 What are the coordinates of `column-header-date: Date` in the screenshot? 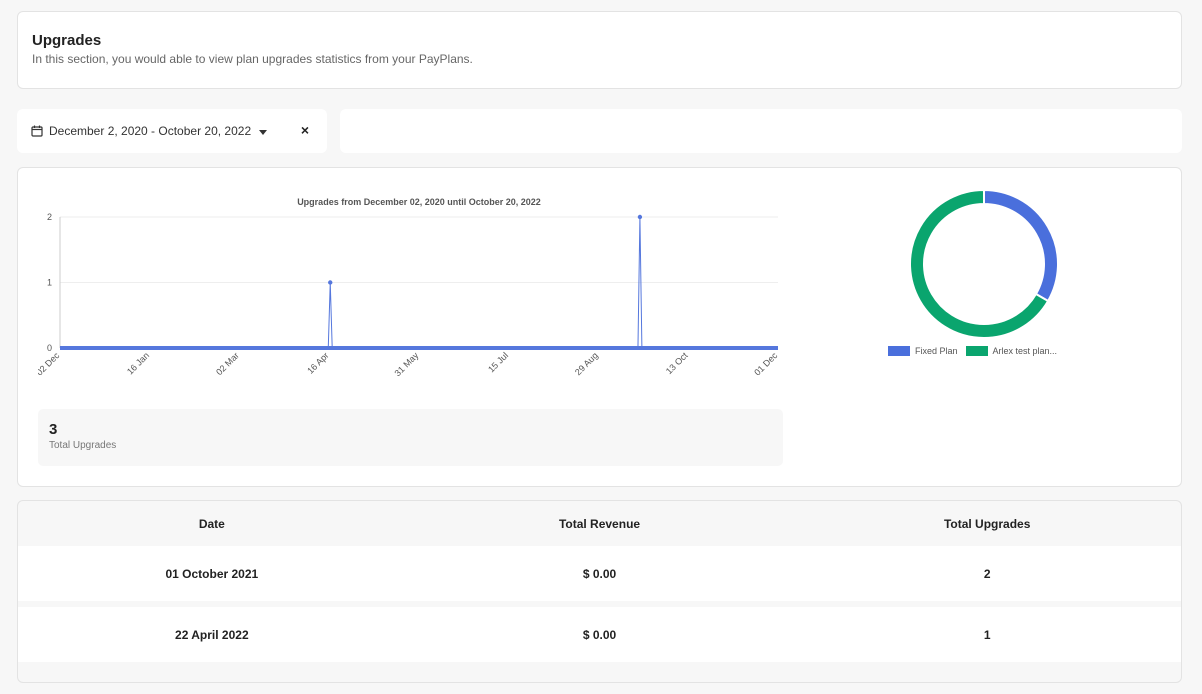 It's located at (211, 523).